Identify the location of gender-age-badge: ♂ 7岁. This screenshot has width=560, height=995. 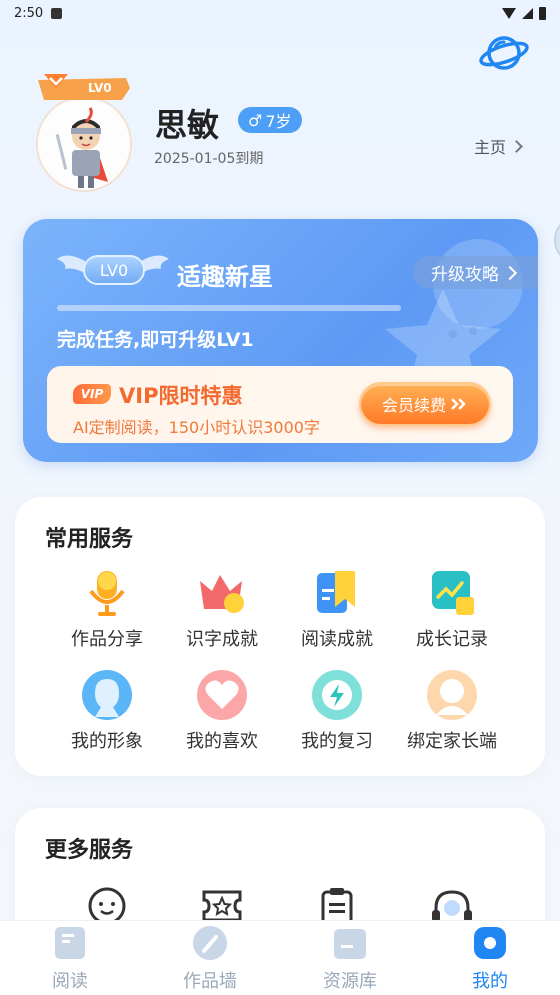
(270, 120).